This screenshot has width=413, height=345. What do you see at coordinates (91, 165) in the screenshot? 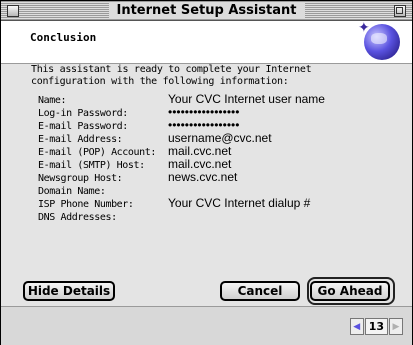
I see `detail-label-smtp-host: E-mail (SMTP) Host:` at bounding box center [91, 165].